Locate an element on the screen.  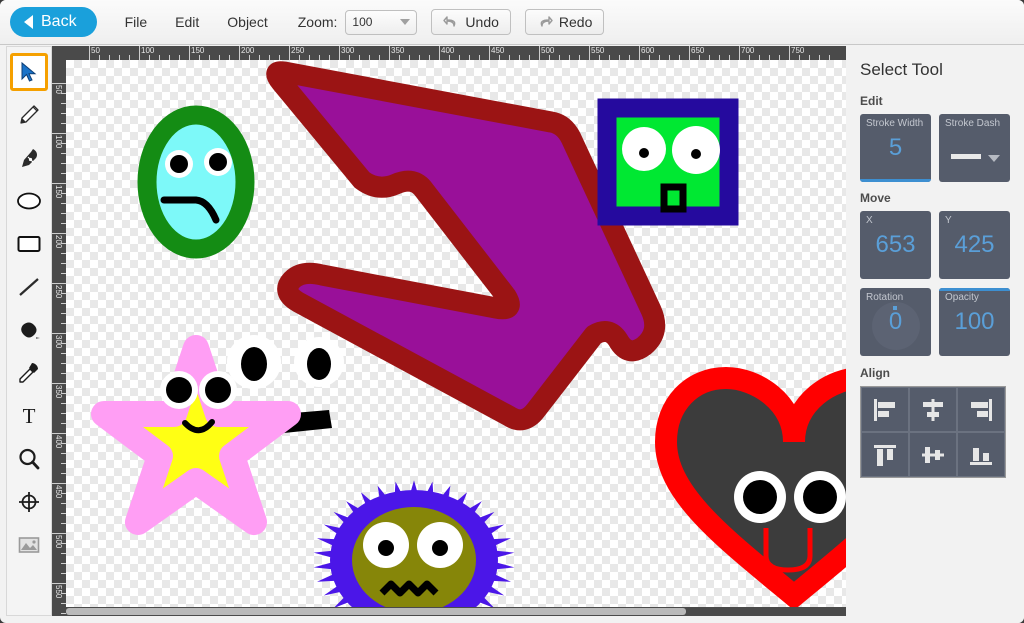
vertical-ruler: 50 100 150 200 250 300 350 400 450 500 550 is located at coordinates (59, 331).